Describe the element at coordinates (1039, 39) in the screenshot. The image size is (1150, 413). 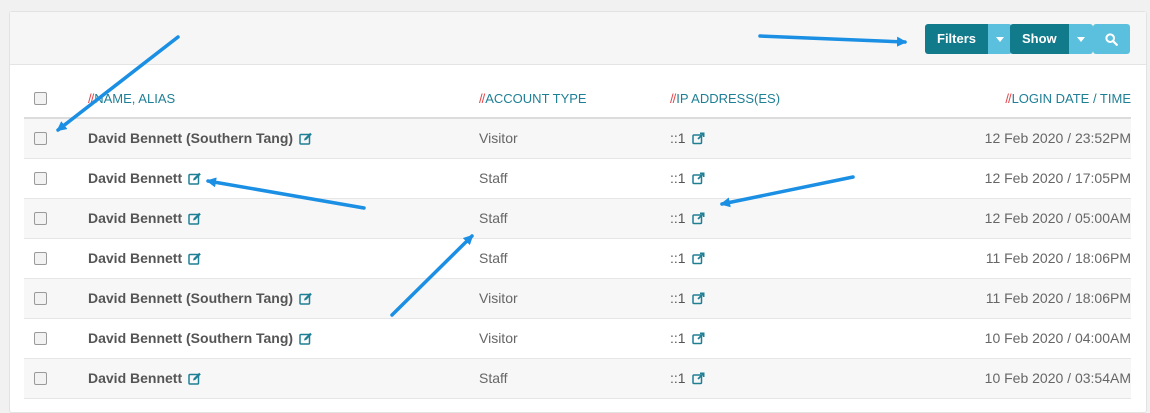
I see `show-button: Show` at that location.